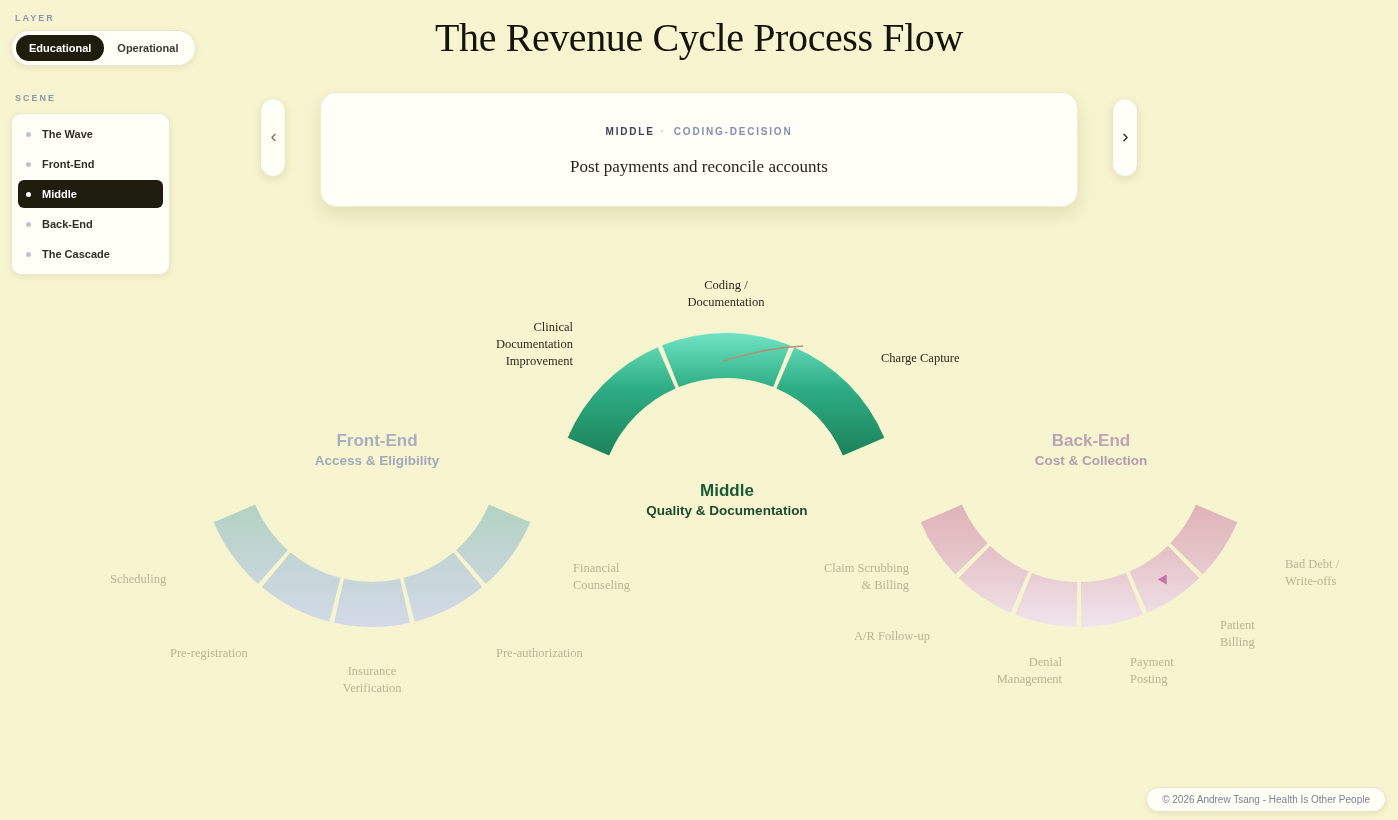  What do you see at coordinates (920, 358) in the screenshot?
I see `stage-label: Charge Capture` at bounding box center [920, 358].